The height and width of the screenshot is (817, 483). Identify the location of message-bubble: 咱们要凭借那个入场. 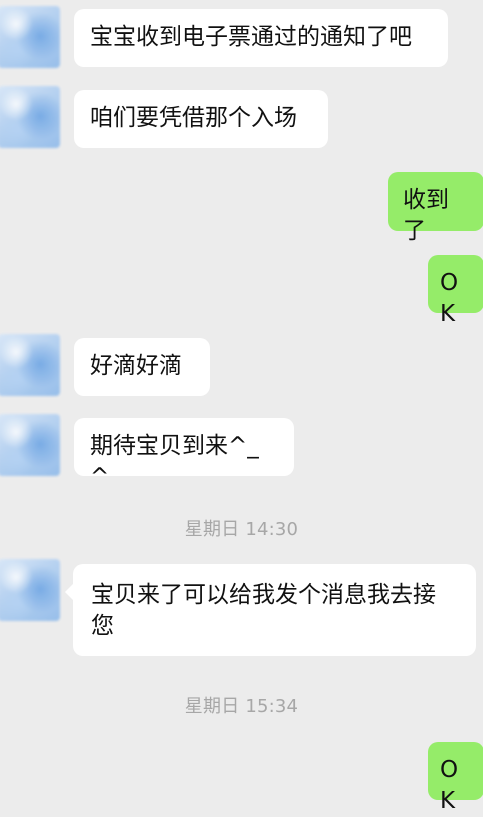
(201, 119).